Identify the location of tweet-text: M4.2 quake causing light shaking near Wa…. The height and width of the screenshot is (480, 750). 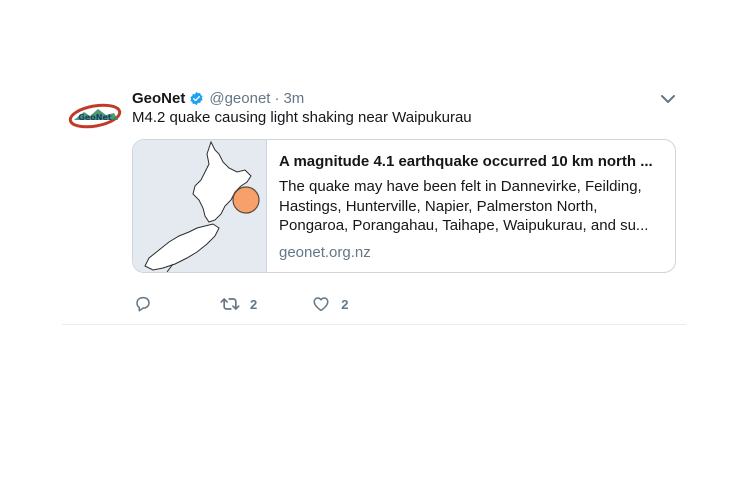
(302, 117).